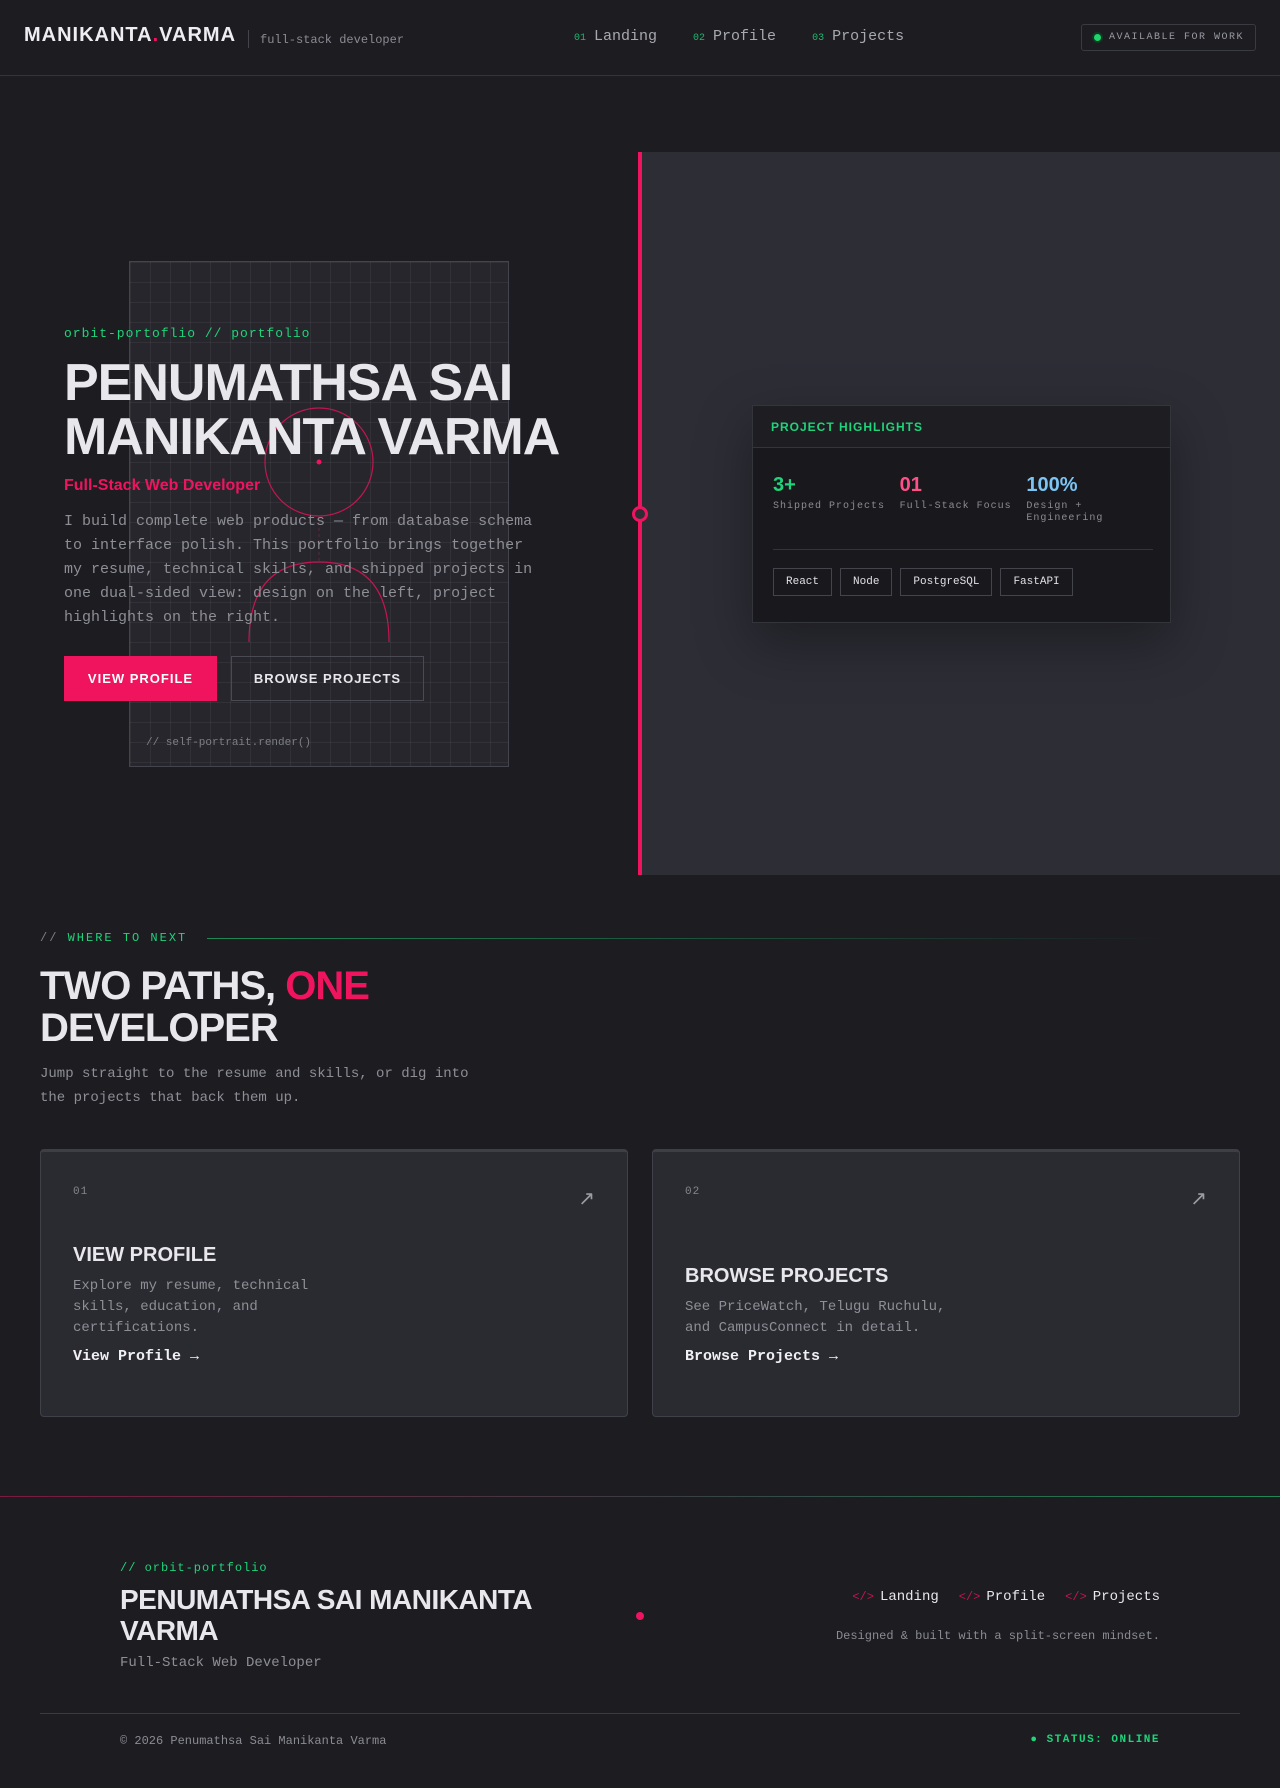  I want to click on logo-divider, so click(248, 39).